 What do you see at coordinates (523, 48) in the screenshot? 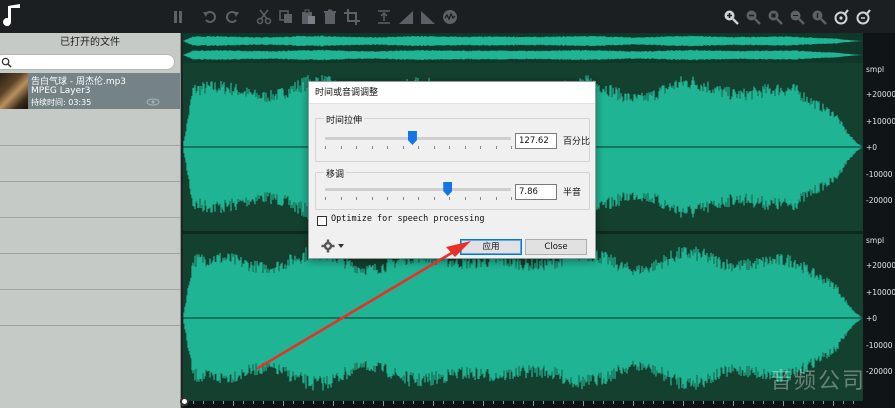
I see `waveform-overview` at bounding box center [523, 48].